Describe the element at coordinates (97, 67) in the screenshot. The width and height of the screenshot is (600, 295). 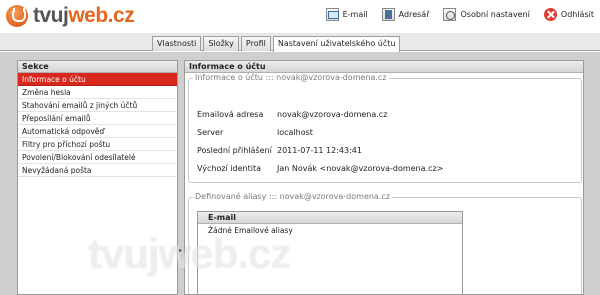
I see `sidebar-title: Sekce` at that location.